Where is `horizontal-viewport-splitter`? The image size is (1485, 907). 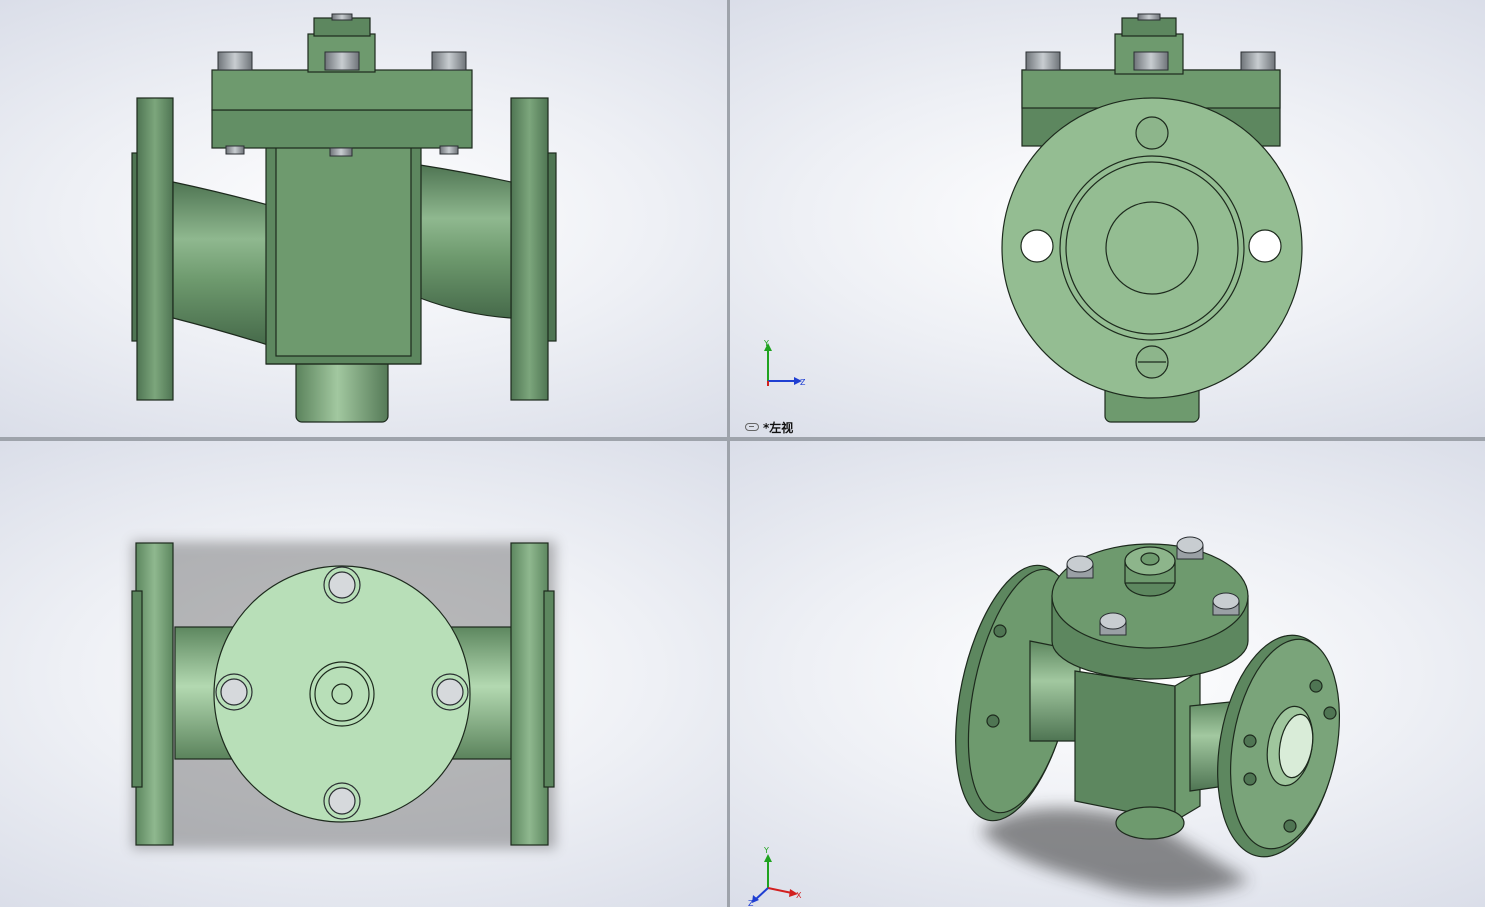
horizontal-viewport-splitter is located at coordinates (742, 439).